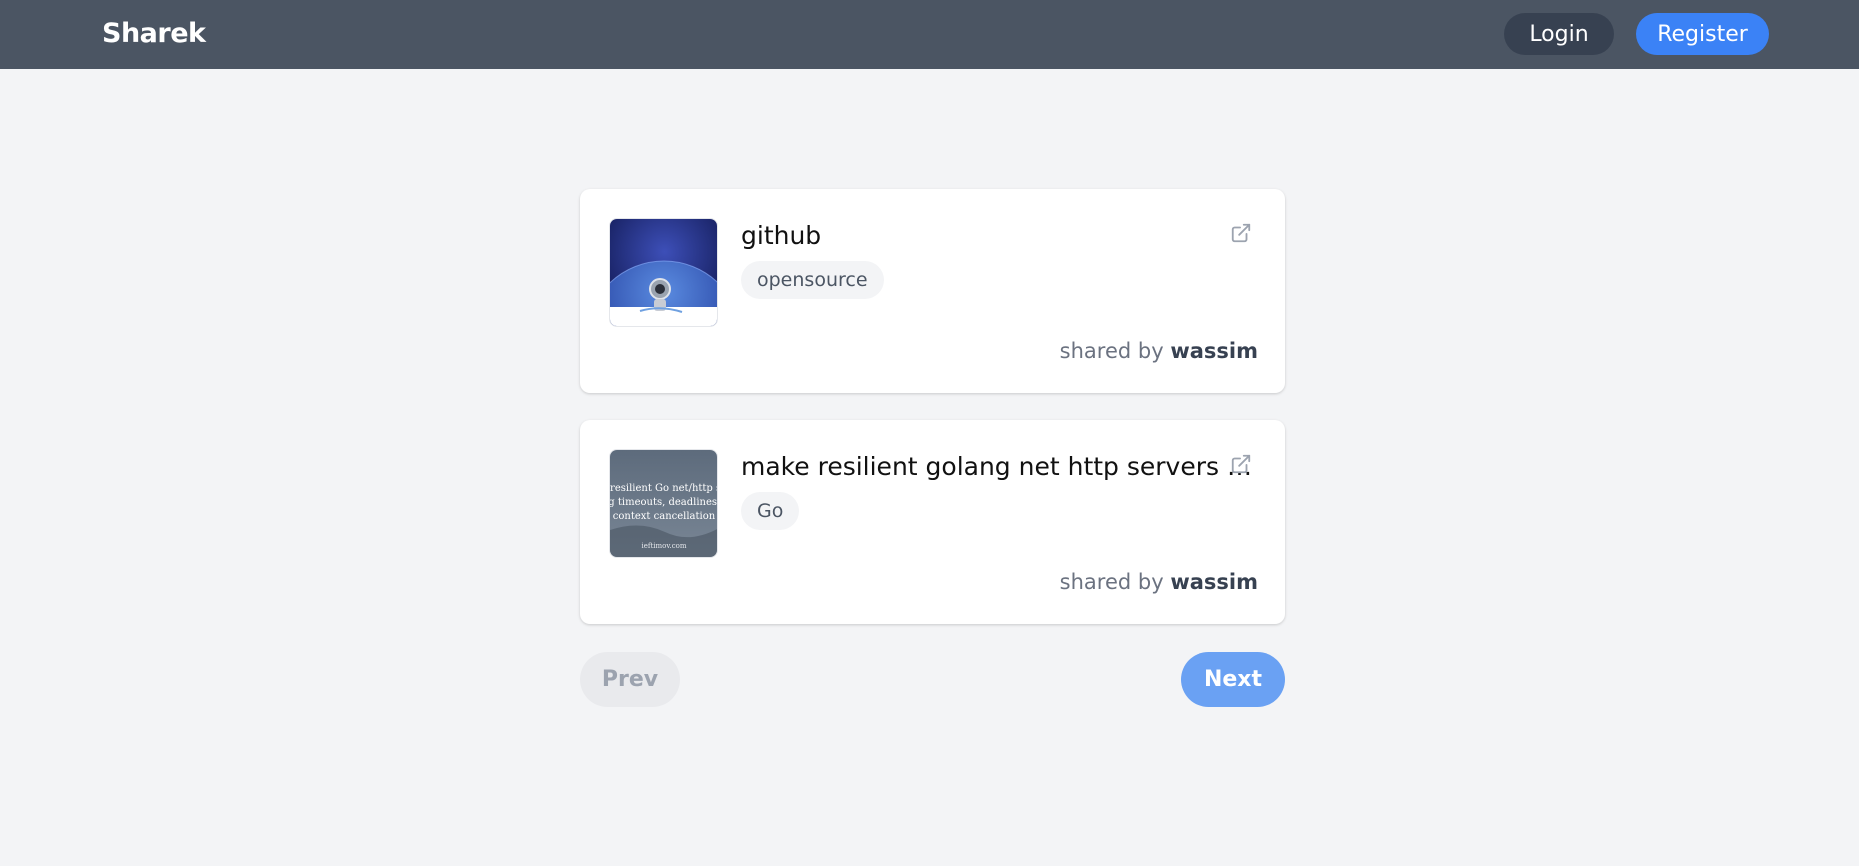 The image size is (1859, 866). Describe the element at coordinates (932, 291) in the screenshot. I see `link-card: github opensource shared by wassim` at that location.